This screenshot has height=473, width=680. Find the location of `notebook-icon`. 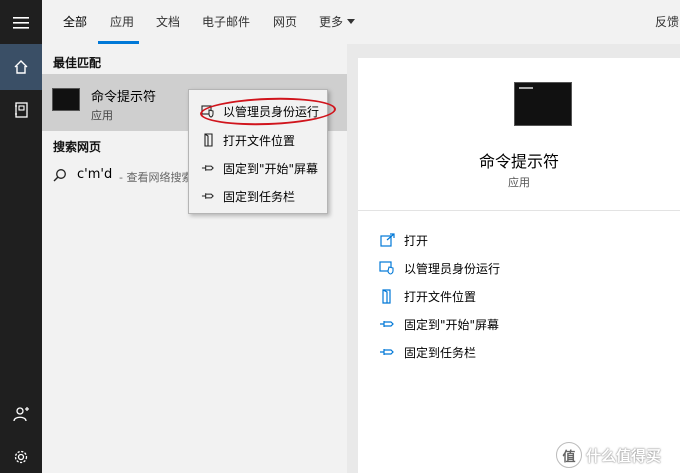

notebook-icon is located at coordinates (21, 110).